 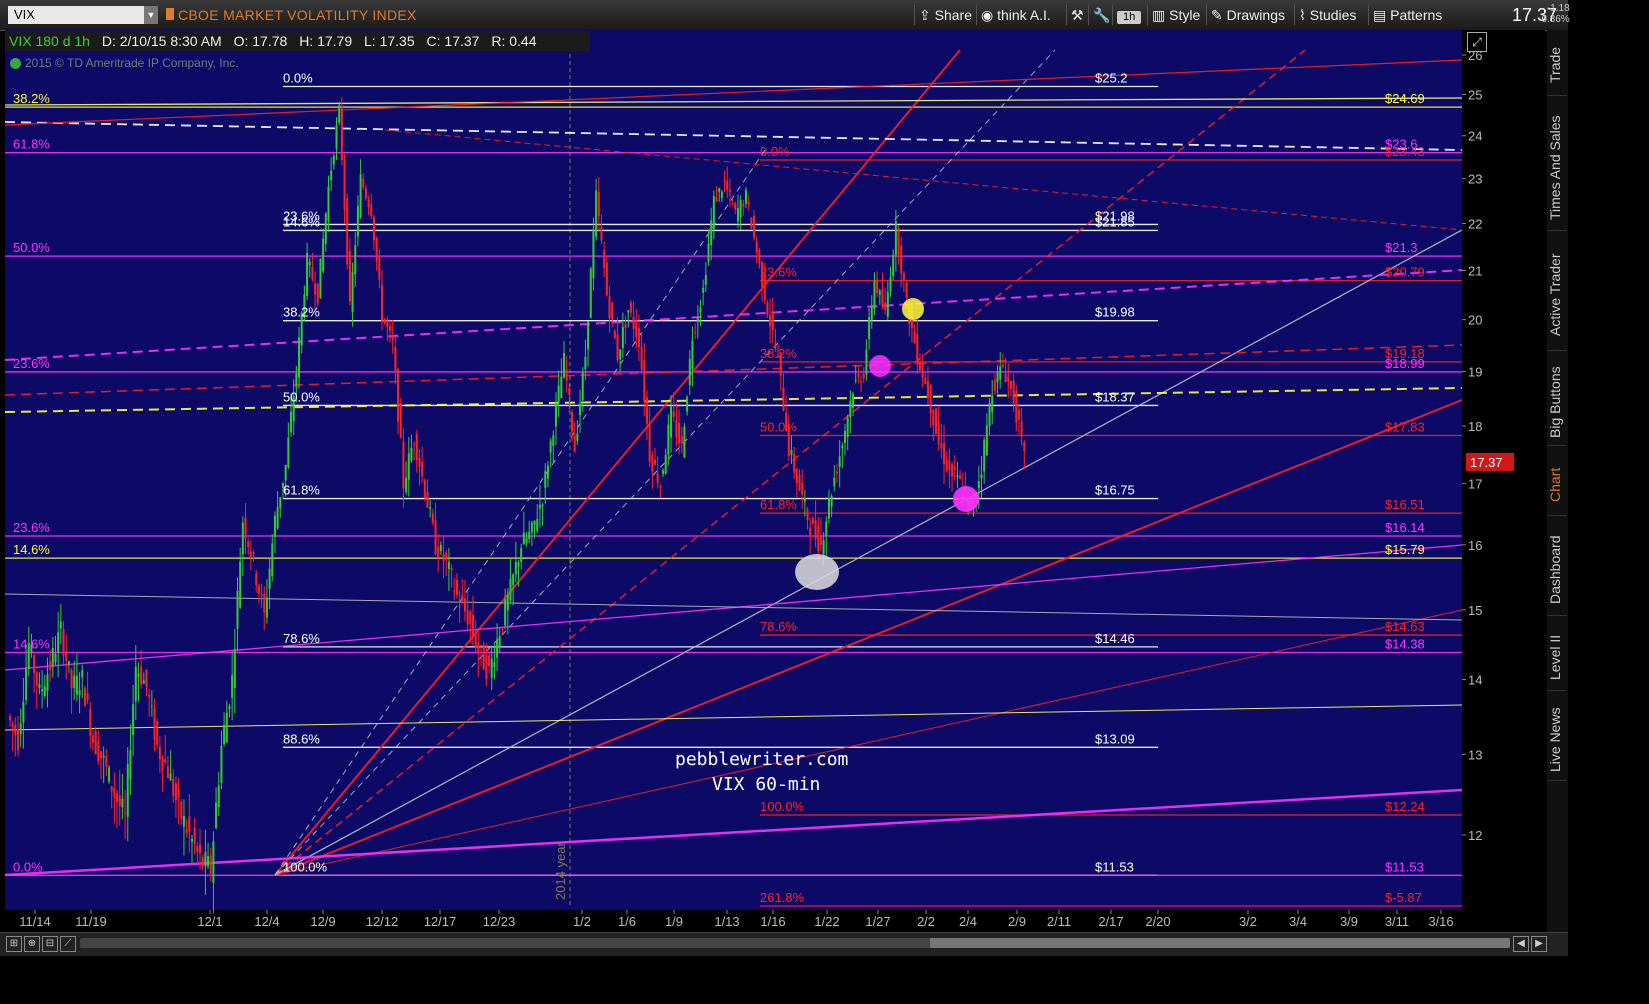 I want to click on y-tick-label: 16, so click(x=1475, y=545).